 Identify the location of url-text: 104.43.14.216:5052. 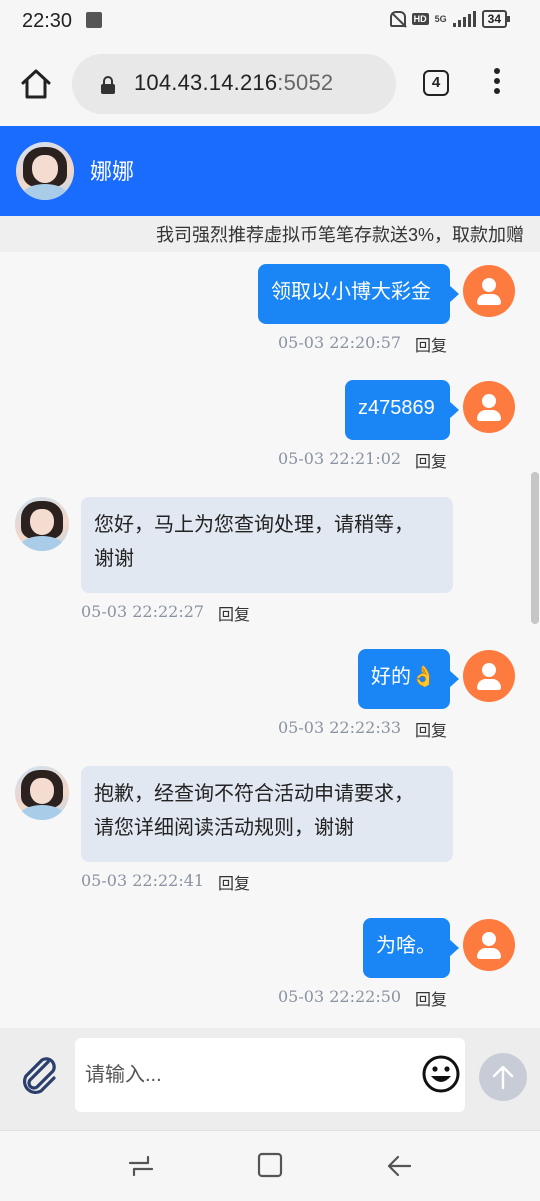
(233, 83).